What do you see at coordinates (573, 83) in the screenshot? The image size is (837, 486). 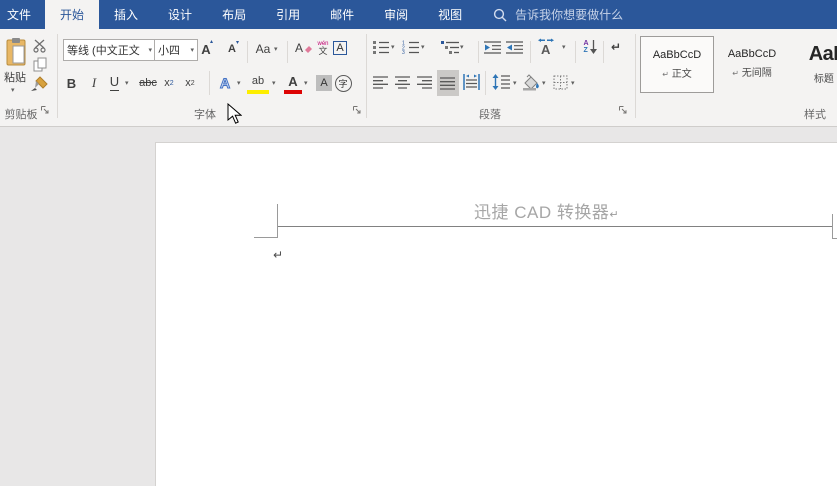 I see `borders-dropdown-icon: ▾` at bounding box center [573, 83].